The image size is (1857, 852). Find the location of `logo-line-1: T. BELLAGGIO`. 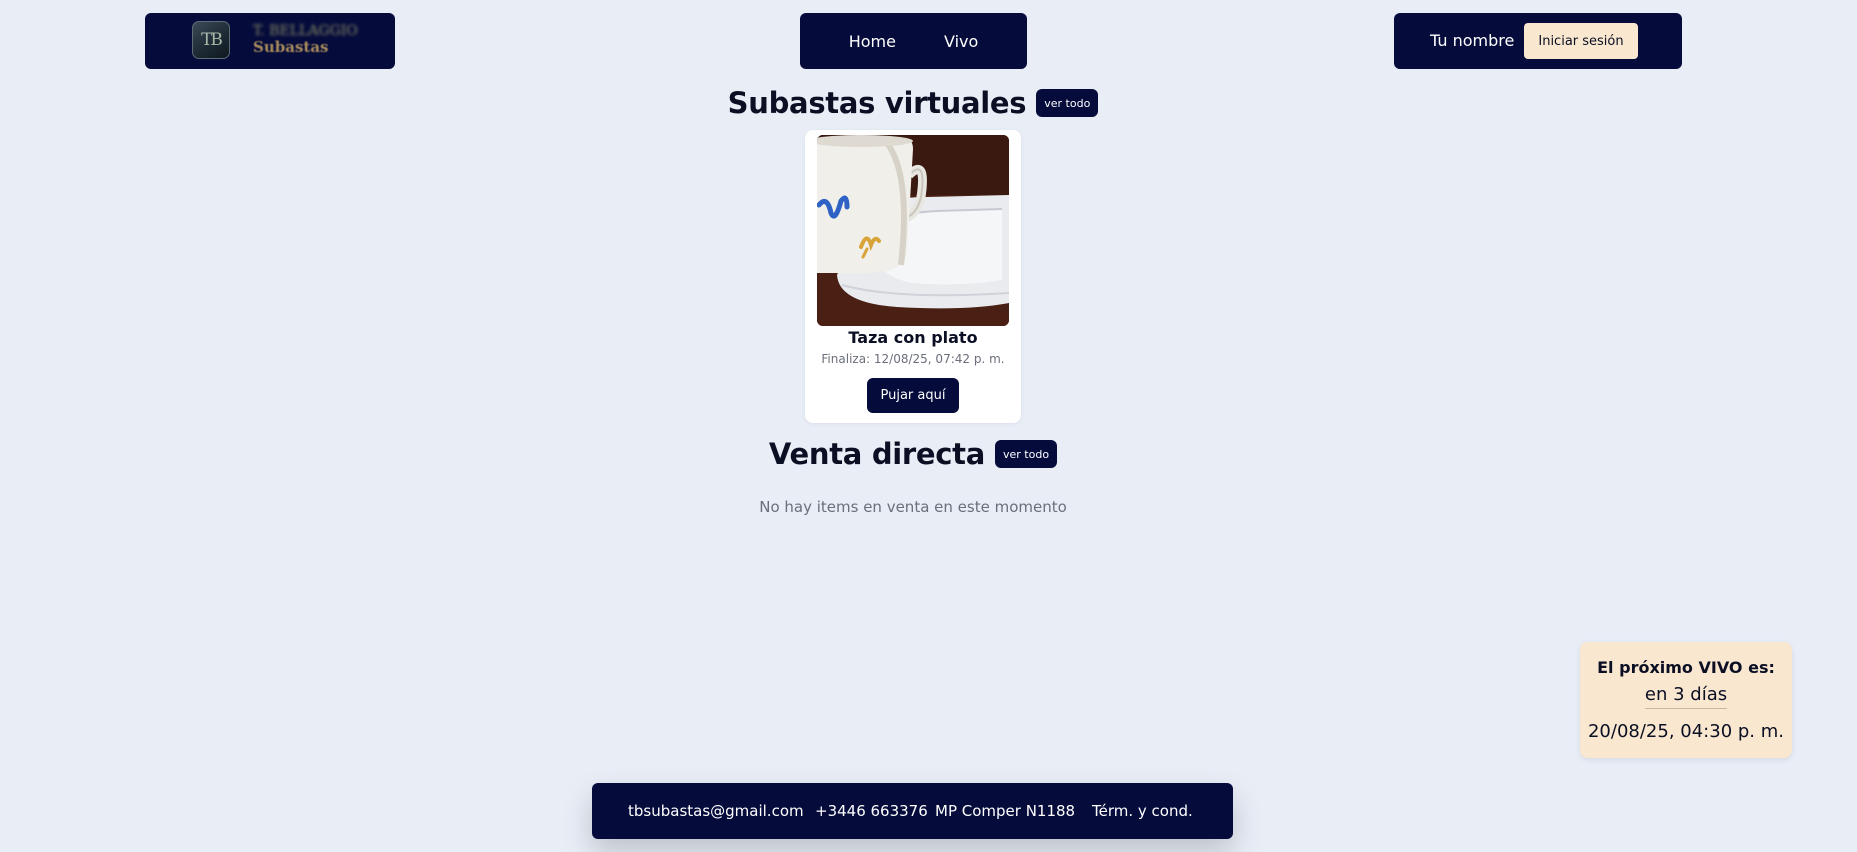

logo-line-1: T. BELLAGGIO is located at coordinates (305, 31).